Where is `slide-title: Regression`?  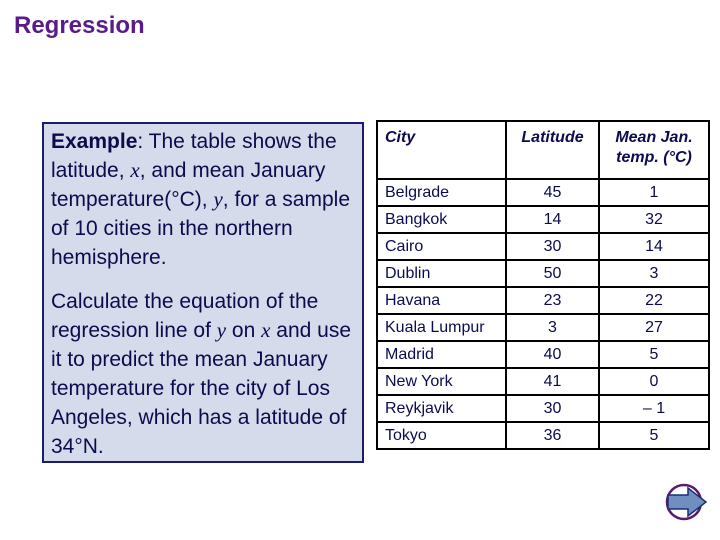
slide-title: Regression is located at coordinates (79, 25).